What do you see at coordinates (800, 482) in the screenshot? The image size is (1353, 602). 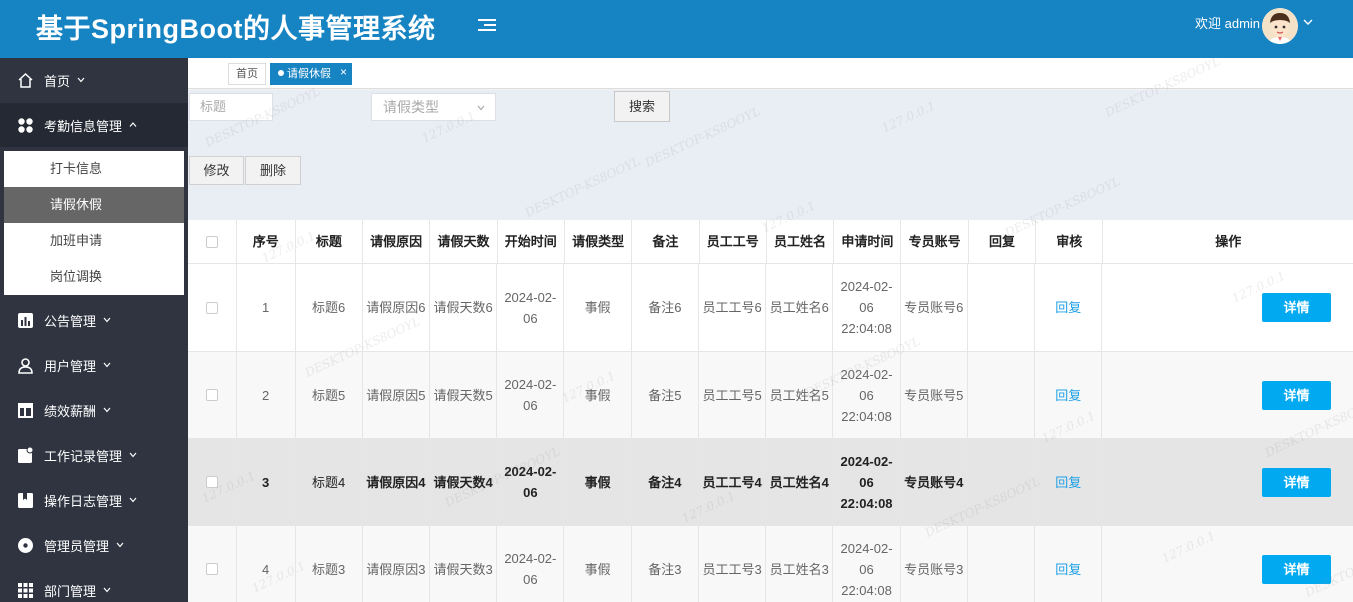 I see `cell-emp-name: 员工姓名4` at bounding box center [800, 482].